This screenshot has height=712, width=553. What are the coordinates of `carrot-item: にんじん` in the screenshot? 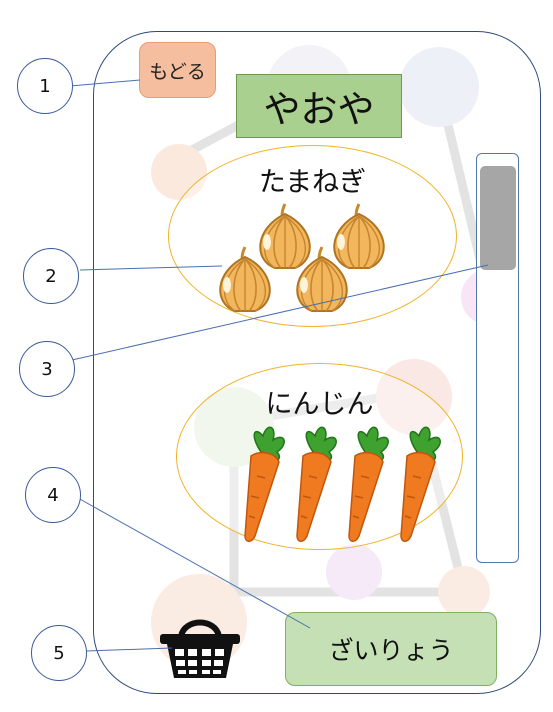 It's located at (319, 456).